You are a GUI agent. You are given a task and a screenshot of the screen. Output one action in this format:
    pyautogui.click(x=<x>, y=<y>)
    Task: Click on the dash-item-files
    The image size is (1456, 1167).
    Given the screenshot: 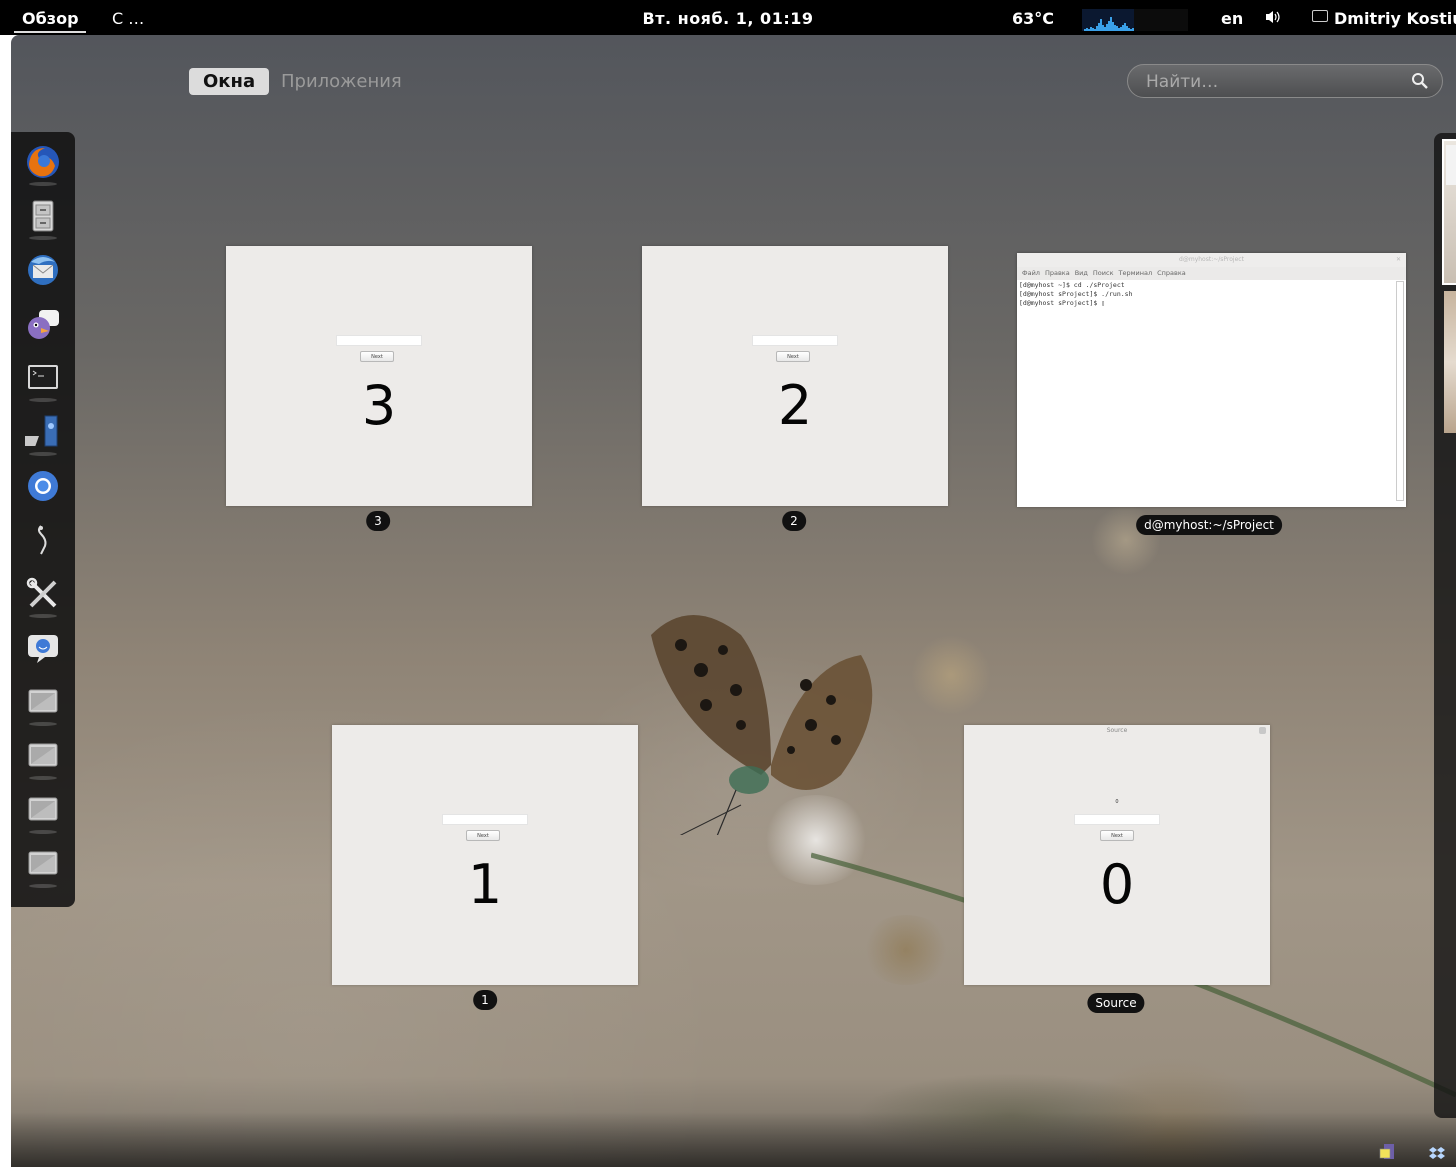 What is the action you would take?
    pyautogui.click(x=43, y=216)
    